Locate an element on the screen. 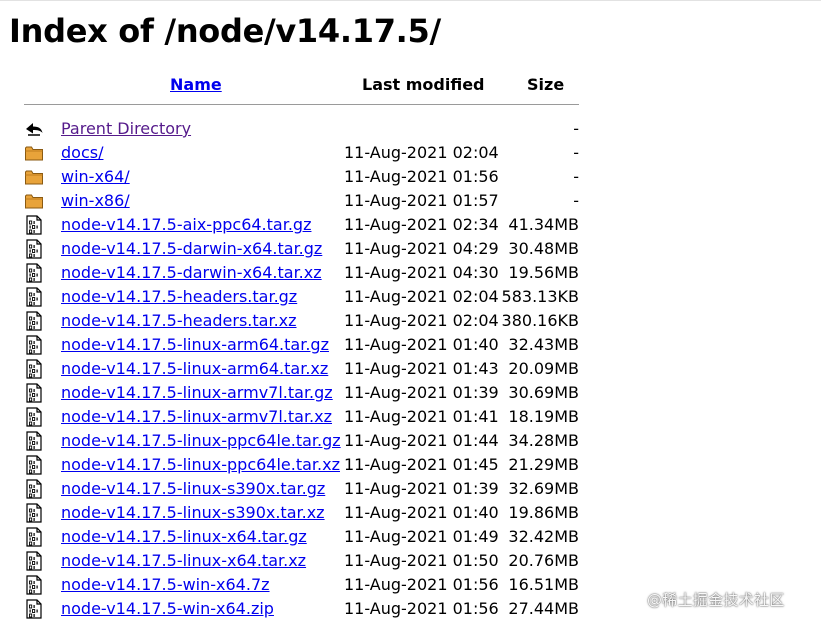  file-link: node-v14.17.5-darwin-x64.tar.xz is located at coordinates (191, 273).